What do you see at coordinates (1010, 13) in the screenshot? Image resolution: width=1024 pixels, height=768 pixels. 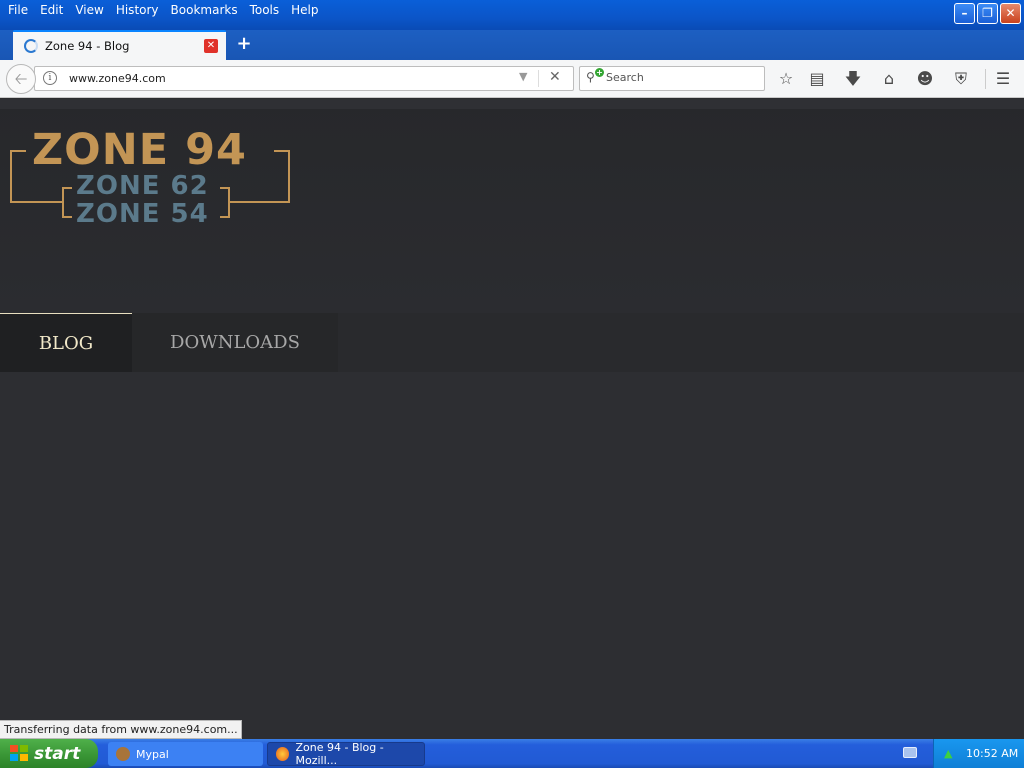 I see `close-icon: ✕` at bounding box center [1010, 13].